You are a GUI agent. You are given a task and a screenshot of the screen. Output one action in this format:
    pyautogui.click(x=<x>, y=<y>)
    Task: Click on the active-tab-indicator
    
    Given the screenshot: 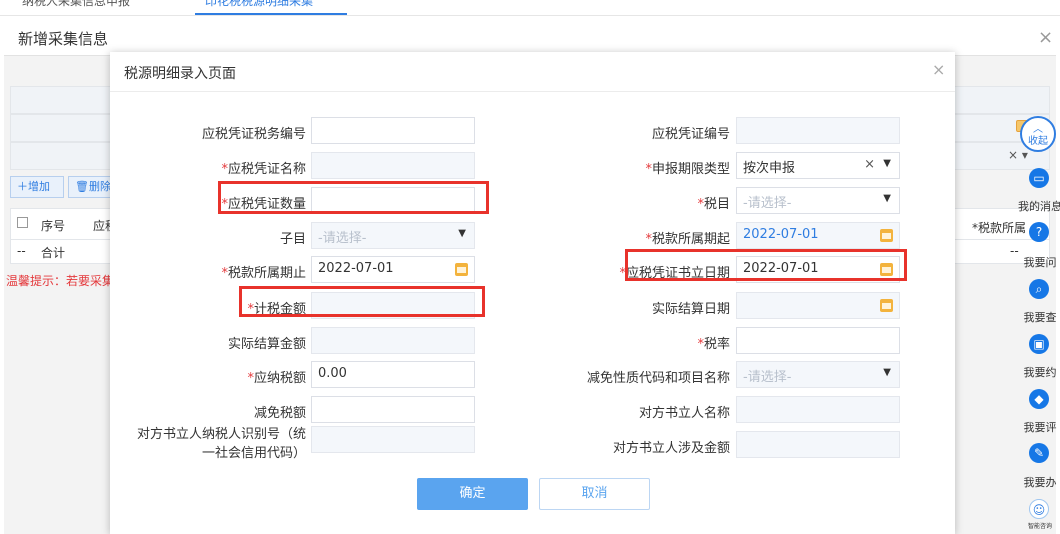 What is the action you would take?
    pyautogui.click(x=271, y=14)
    